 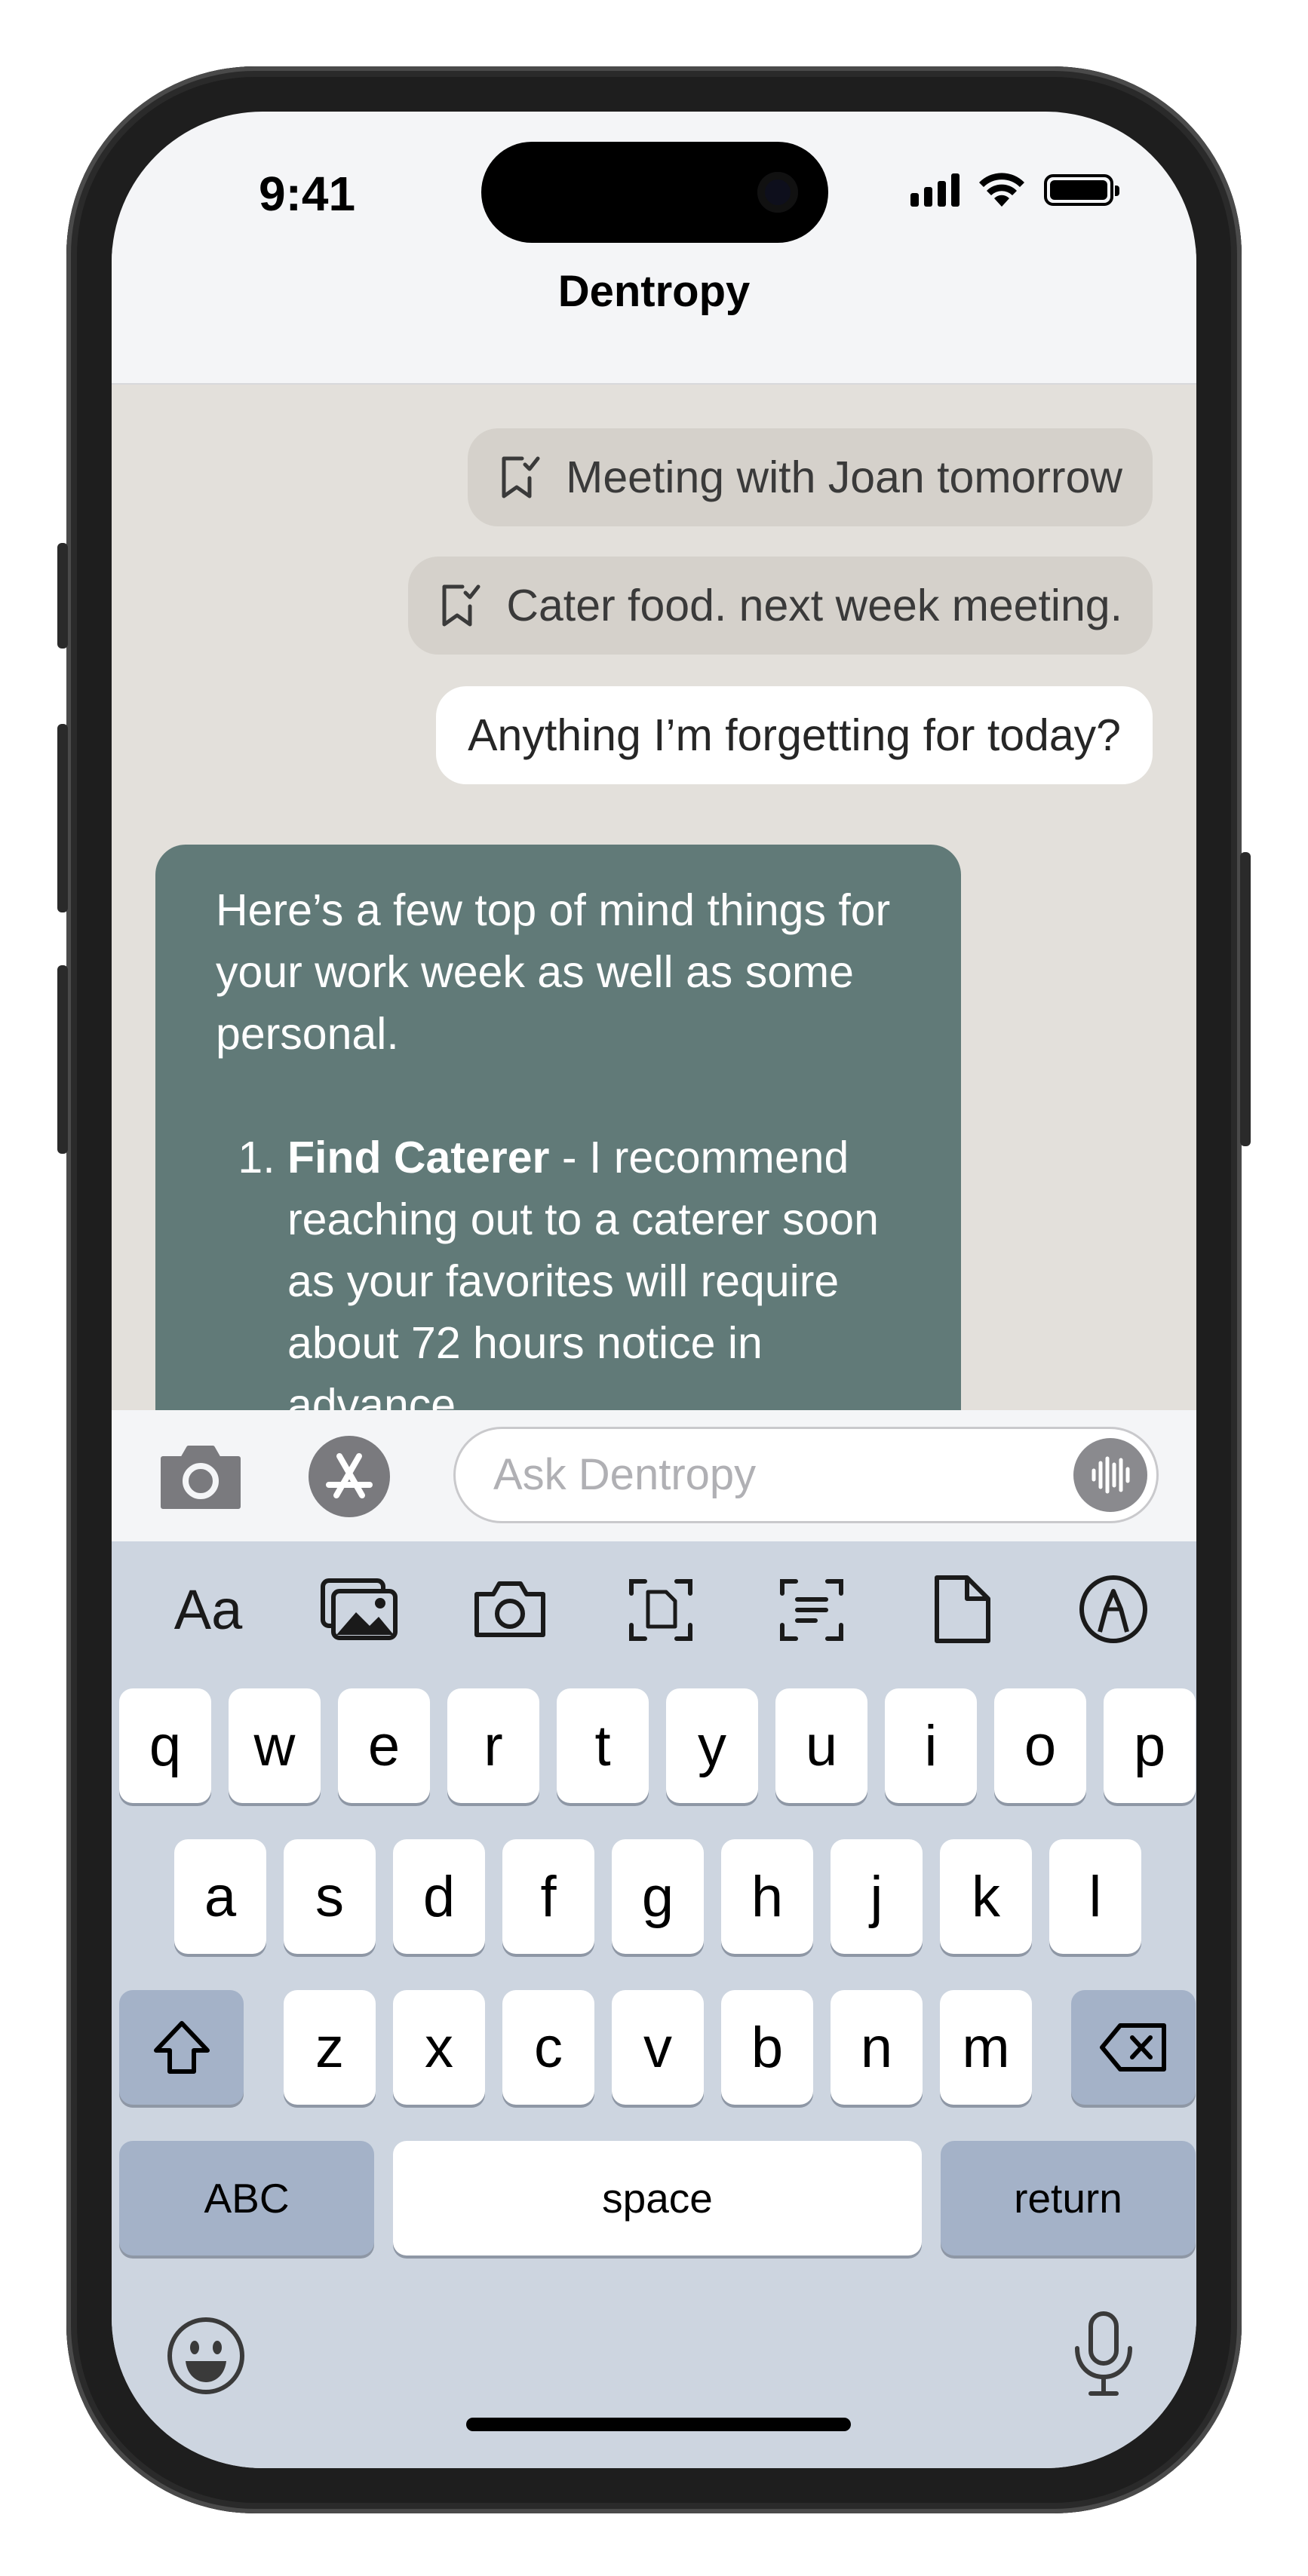 What do you see at coordinates (935, 190) in the screenshot?
I see `cellular-signal-icon` at bounding box center [935, 190].